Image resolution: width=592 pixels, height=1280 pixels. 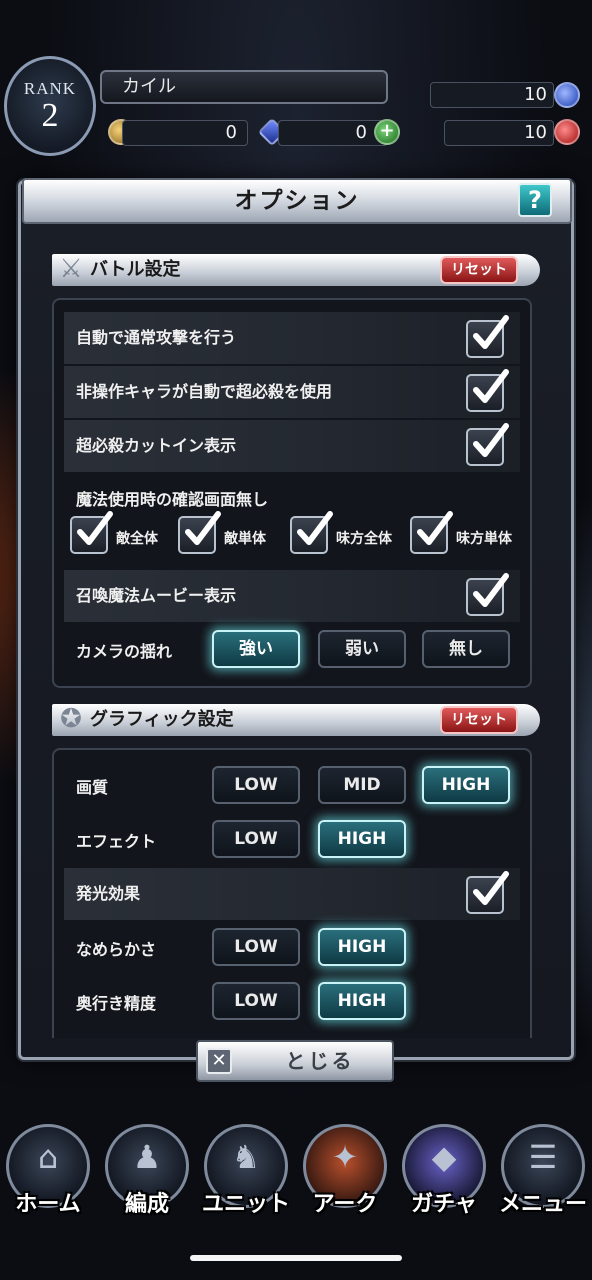 I want to click on target-enemy-all-checkbox, so click(x=91, y=532).